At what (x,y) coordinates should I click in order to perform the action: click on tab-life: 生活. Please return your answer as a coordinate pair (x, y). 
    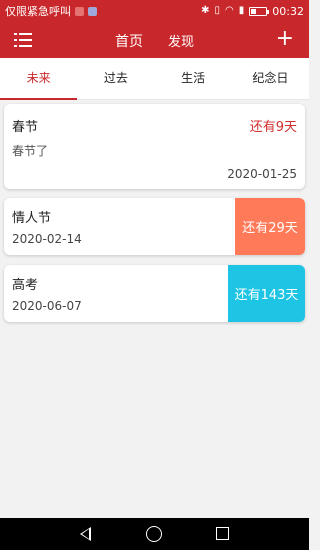
    Looking at the image, I should click on (193, 78).